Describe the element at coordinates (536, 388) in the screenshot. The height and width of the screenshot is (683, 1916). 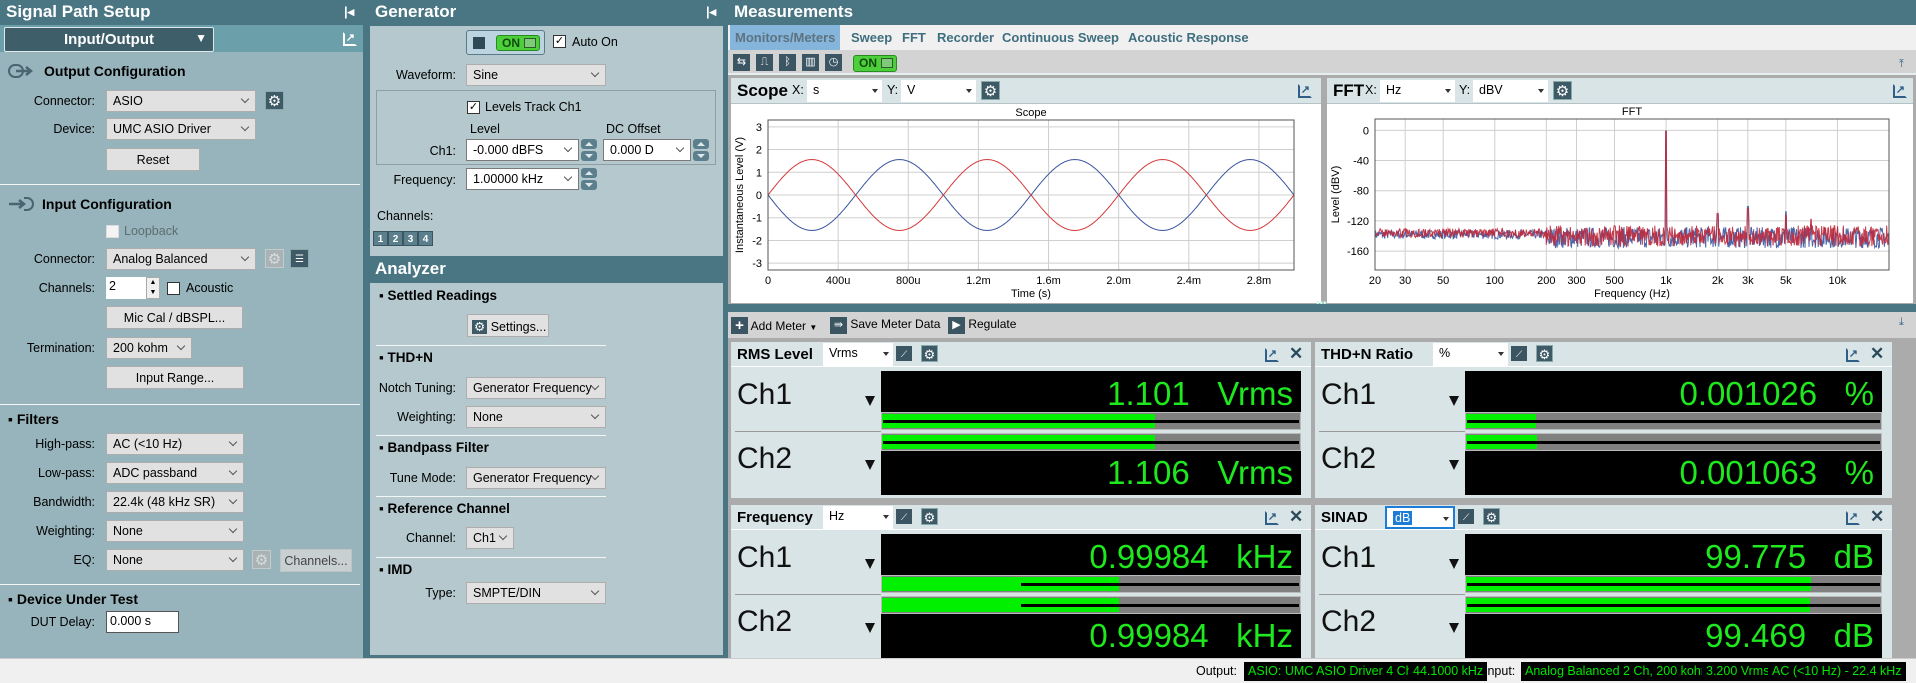
I see `notch-select: Generator Frequency` at that location.